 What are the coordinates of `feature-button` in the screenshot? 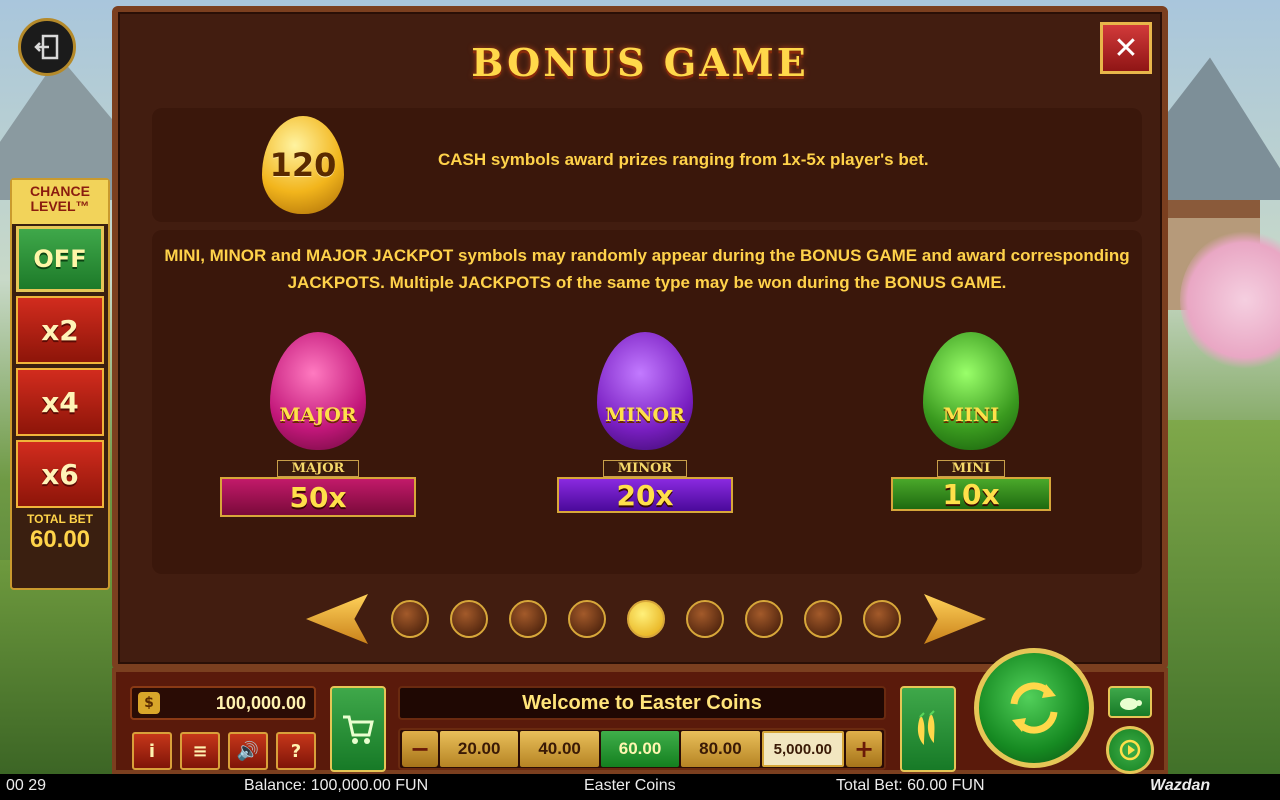 It's located at (928, 729).